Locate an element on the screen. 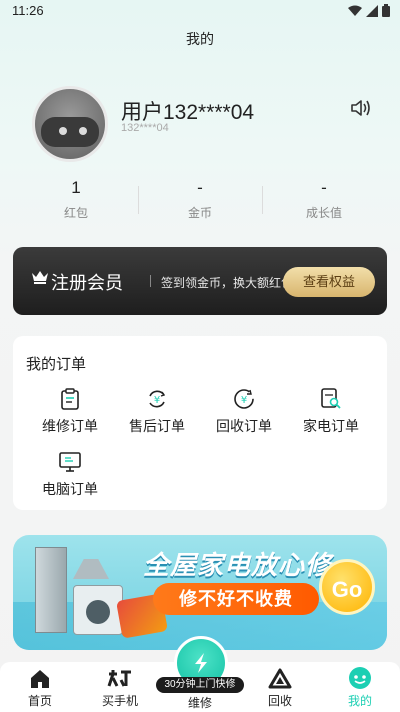  battery-icon is located at coordinates (386, 10).